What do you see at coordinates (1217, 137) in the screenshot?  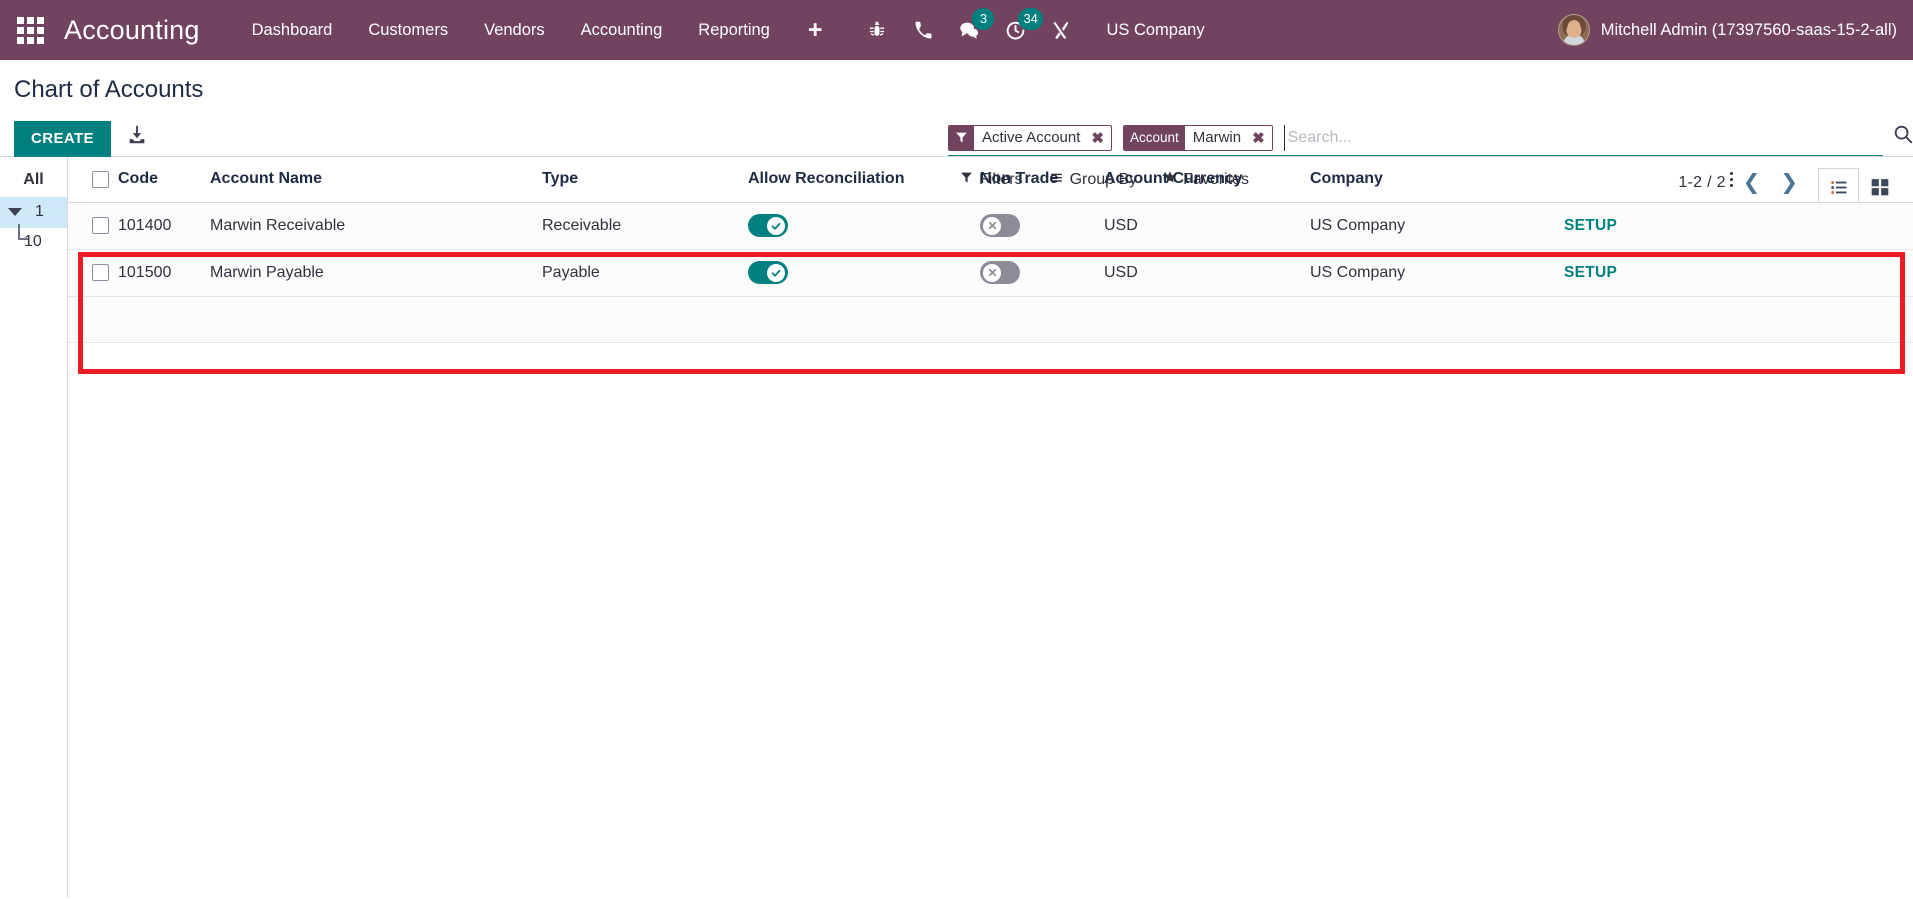 I see `facet-value: Marwin` at bounding box center [1217, 137].